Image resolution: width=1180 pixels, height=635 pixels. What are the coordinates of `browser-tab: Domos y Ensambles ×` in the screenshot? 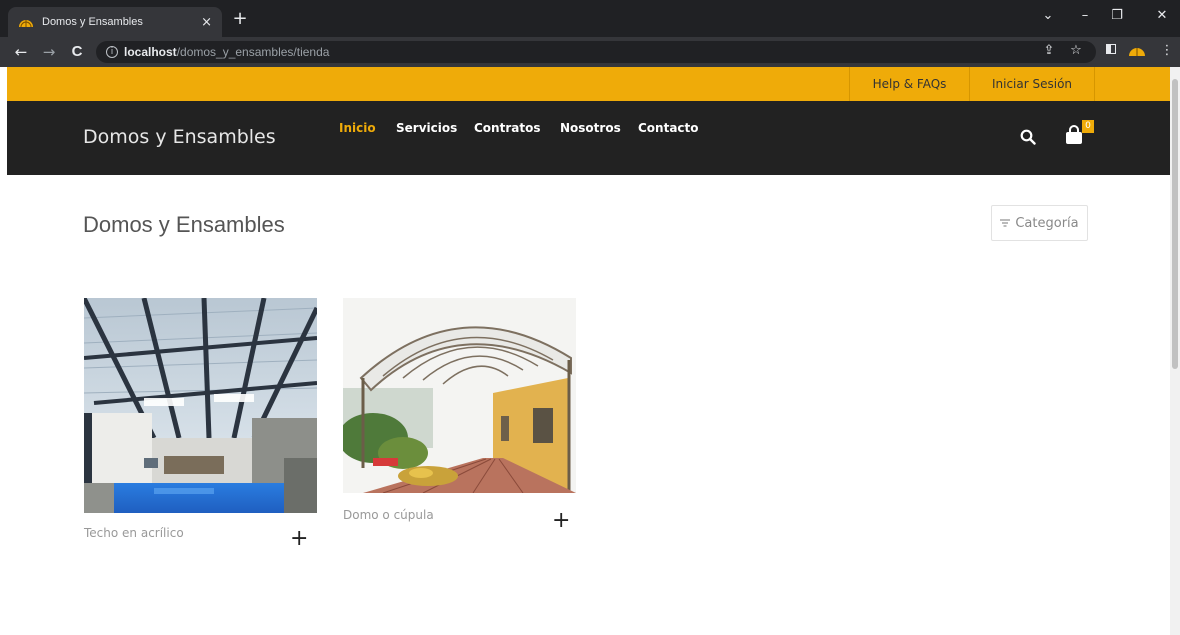 It's located at (115, 22).